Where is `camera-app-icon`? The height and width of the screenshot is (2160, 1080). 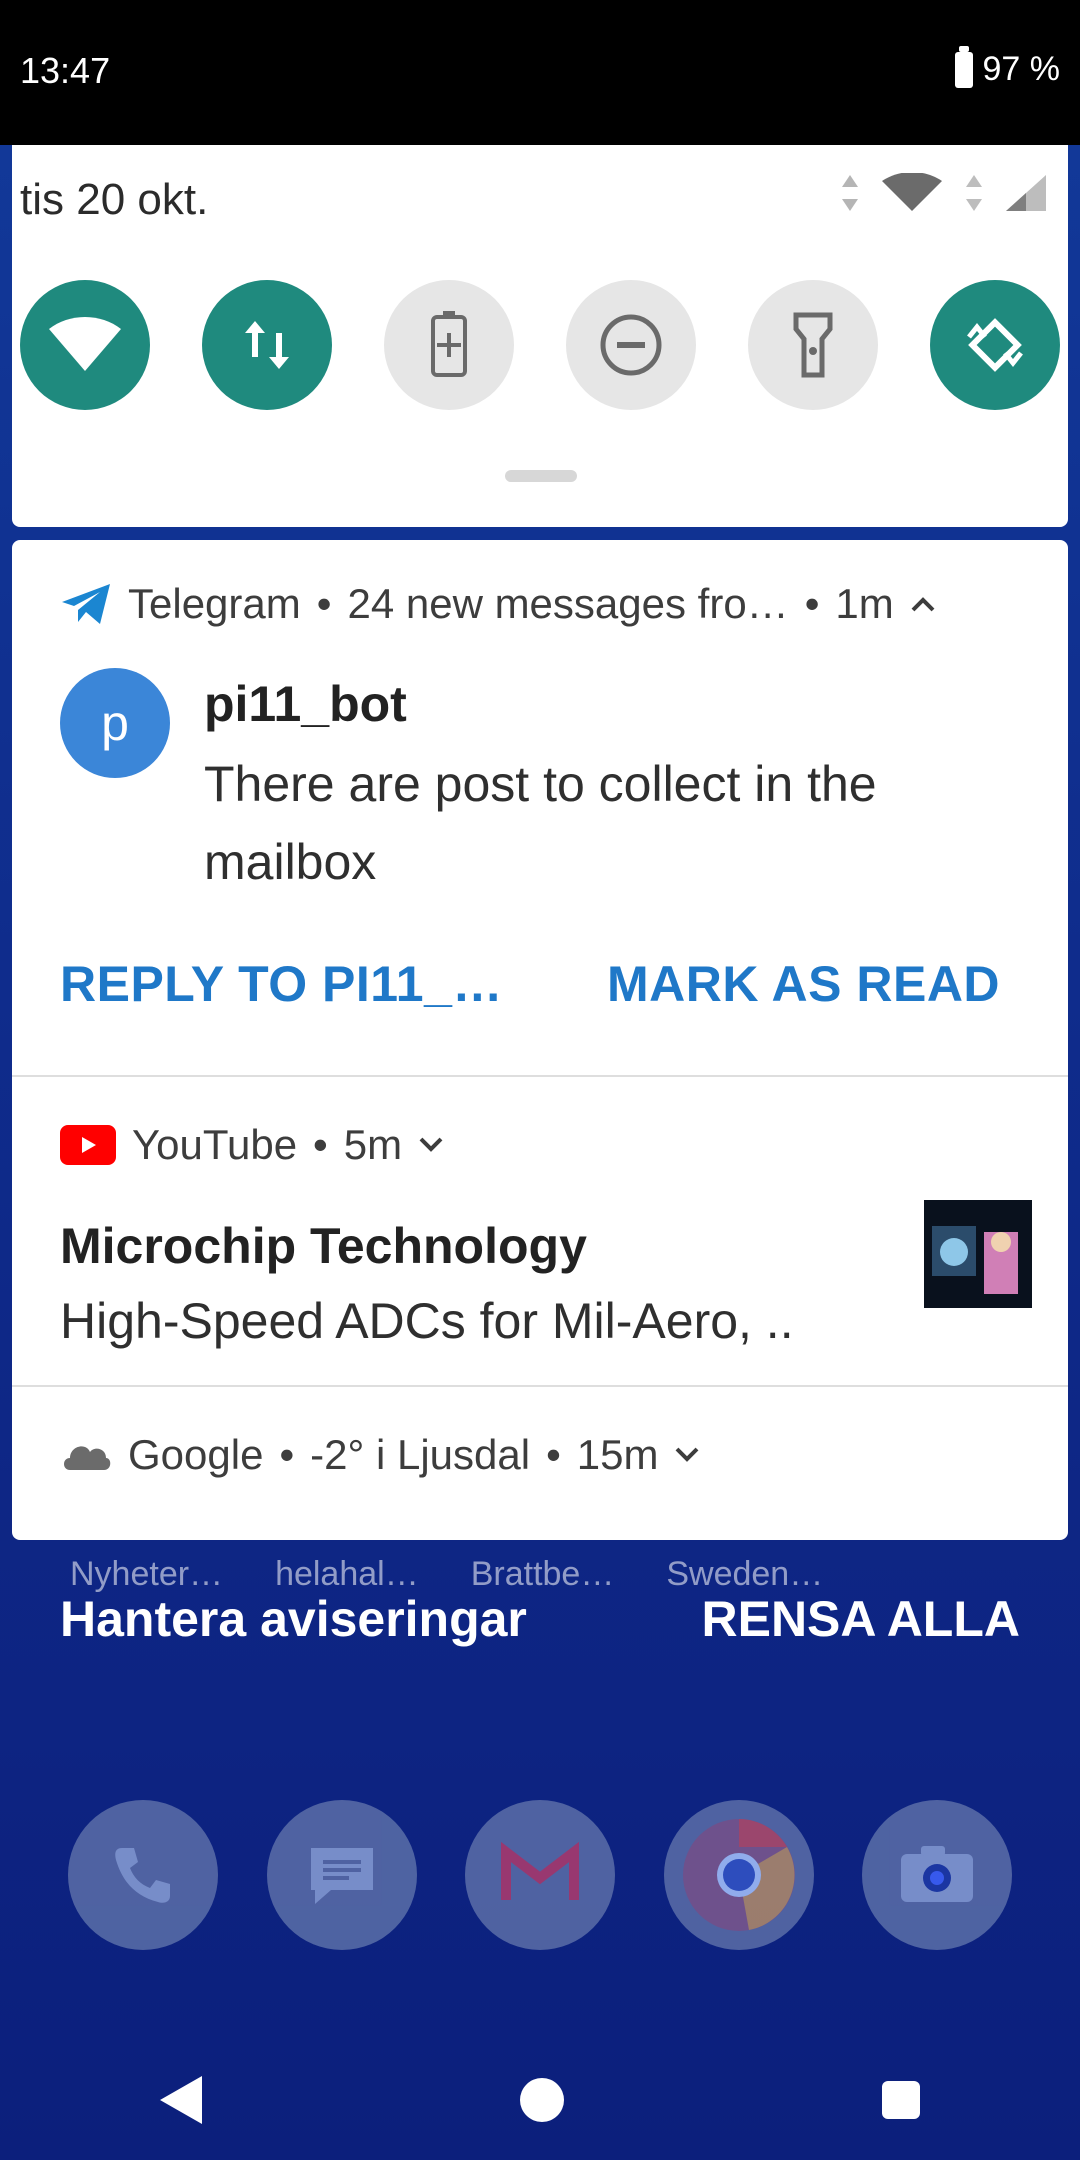 camera-app-icon is located at coordinates (937, 1875).